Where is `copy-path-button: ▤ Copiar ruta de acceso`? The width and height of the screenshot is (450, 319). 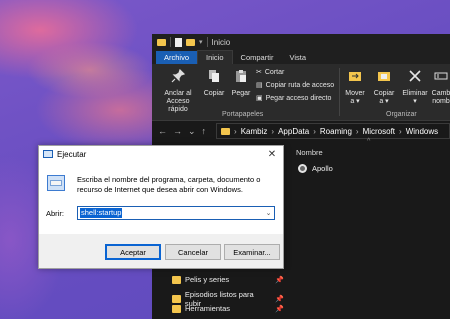
copy-path-button: ▤ Copiar ruta de acceso is located at coordinates (295, 85).